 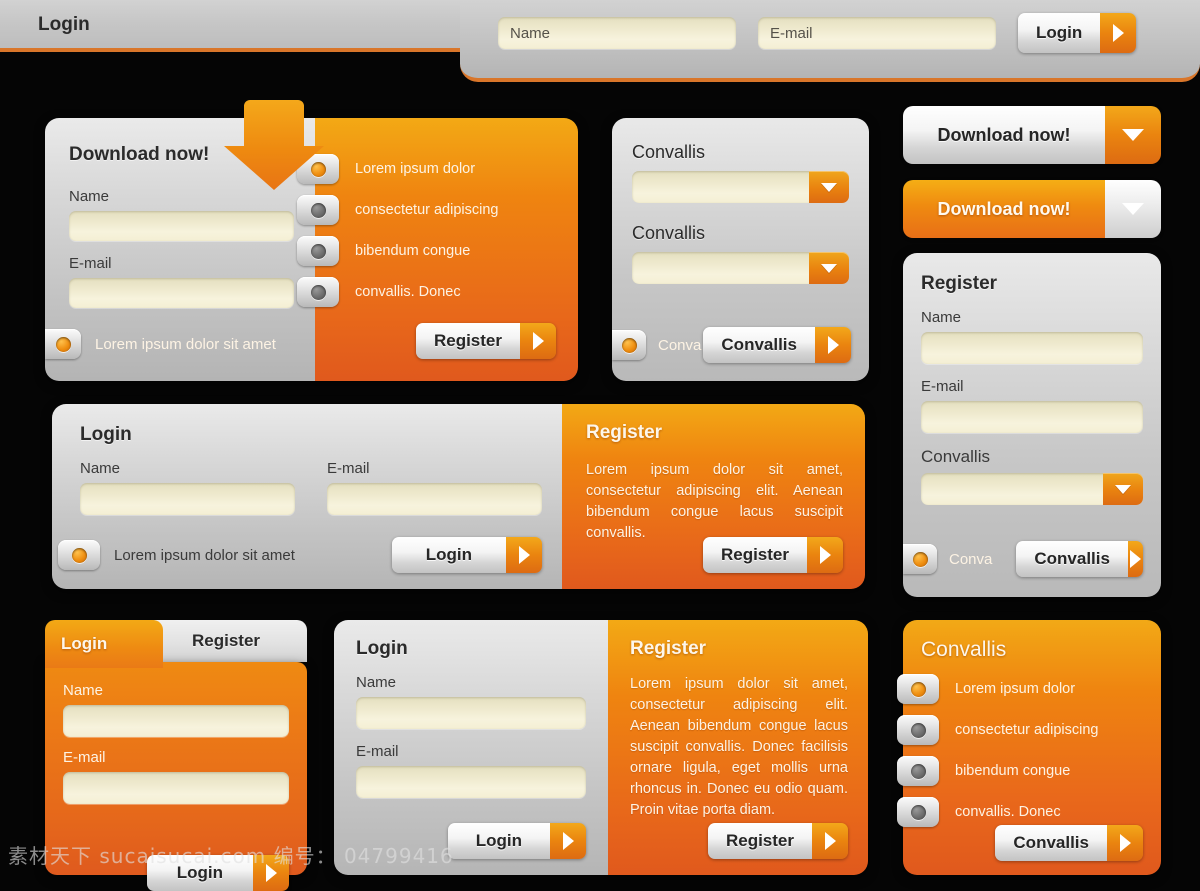 What do you see at coordinates (79, 555) in the screenshot?
I see `wide-consent-radio` at bounding box center [79, 555].